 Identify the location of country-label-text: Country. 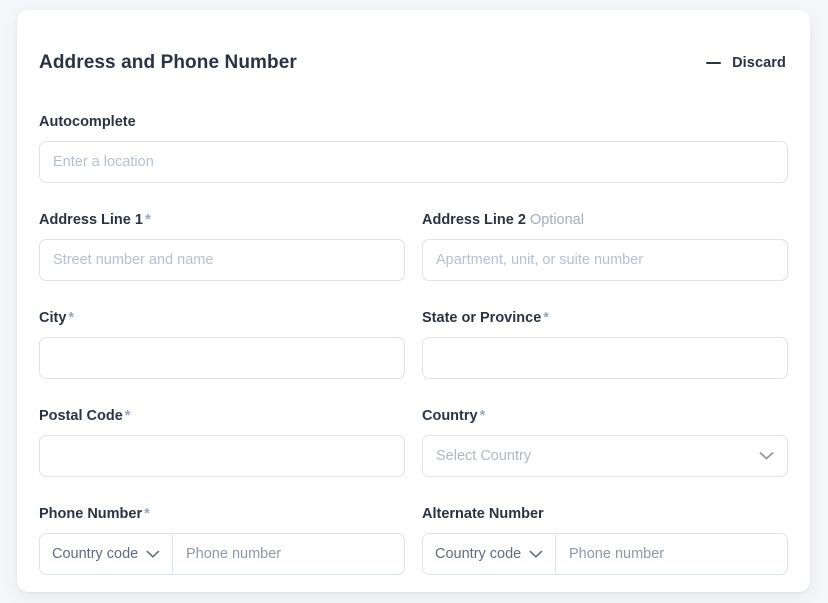
(450, 416).